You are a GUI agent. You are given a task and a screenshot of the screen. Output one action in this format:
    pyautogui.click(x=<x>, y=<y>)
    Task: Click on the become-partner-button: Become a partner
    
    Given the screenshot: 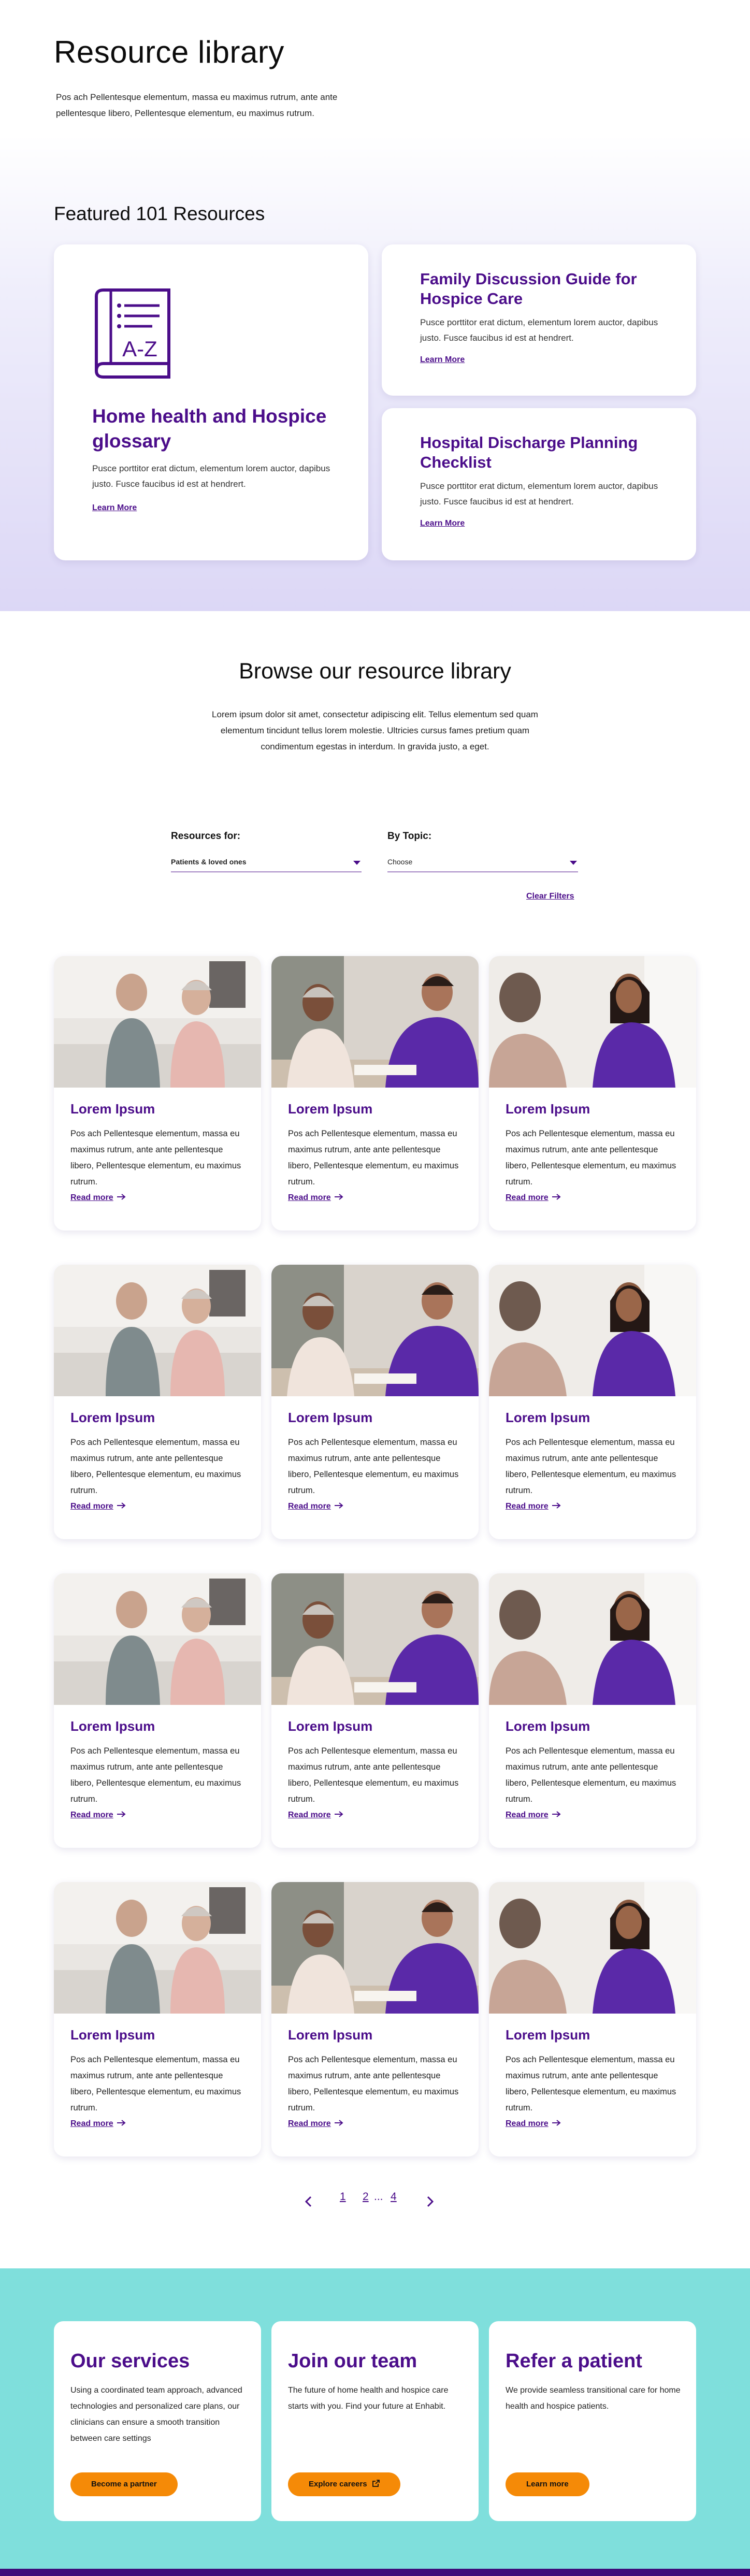 What is the action you would take?
    pyautogui.click(x=124, y=2484)
    